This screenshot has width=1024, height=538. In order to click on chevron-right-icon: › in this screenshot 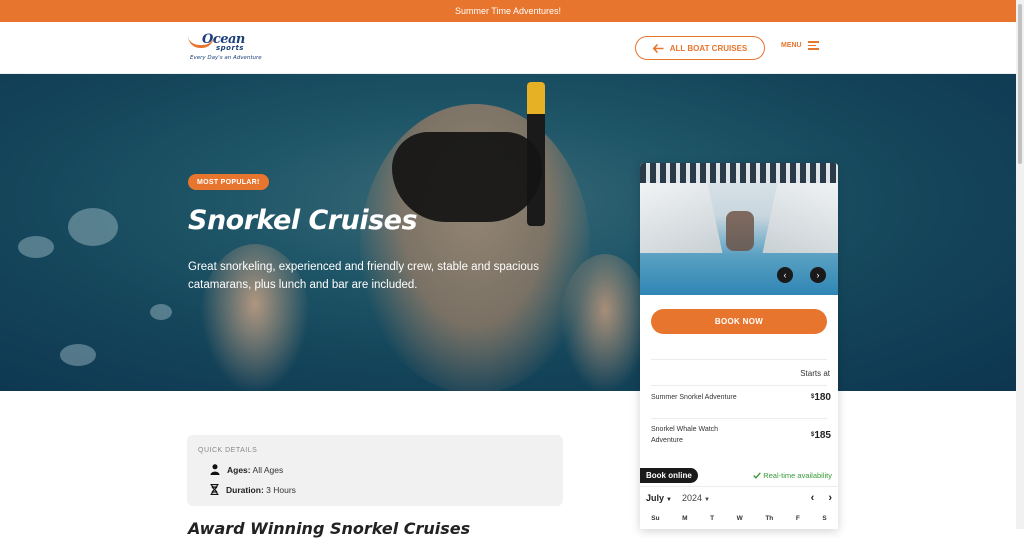, I will do `click(818, 275)`.